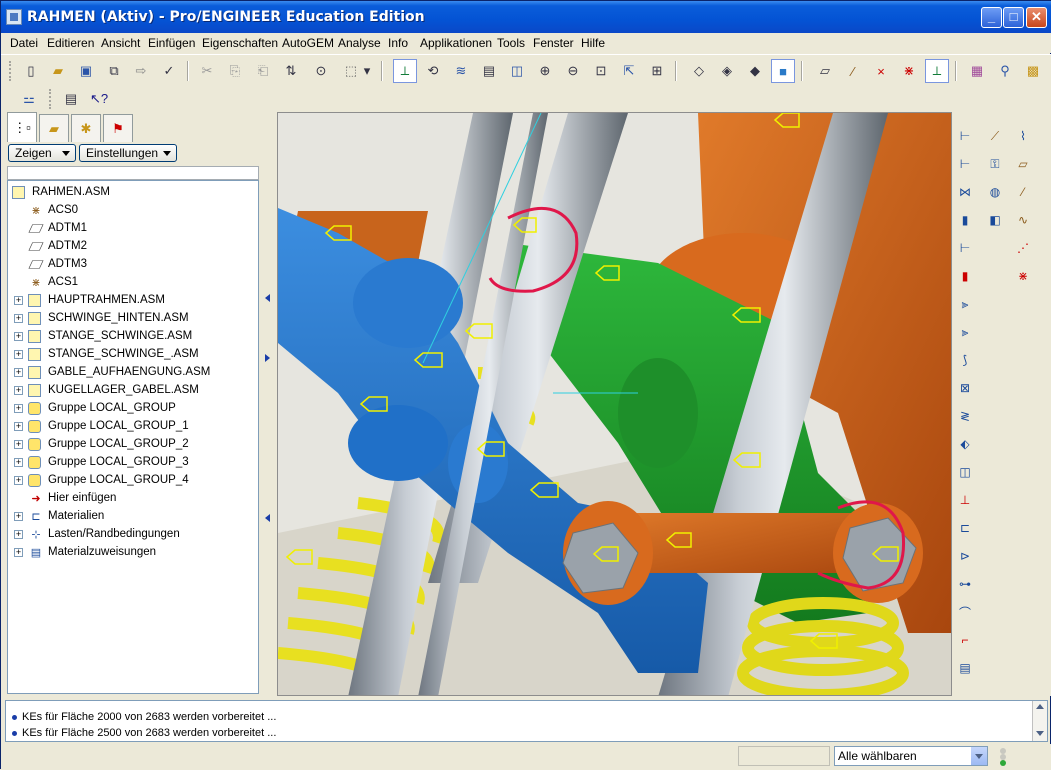 Image resolution: width=1051 pixels, height=770 pixels. What do you see at coordinates (965, 584) in the screenshot?
I see `constraint-icon: ⊶` at bounding box center [965, 584].